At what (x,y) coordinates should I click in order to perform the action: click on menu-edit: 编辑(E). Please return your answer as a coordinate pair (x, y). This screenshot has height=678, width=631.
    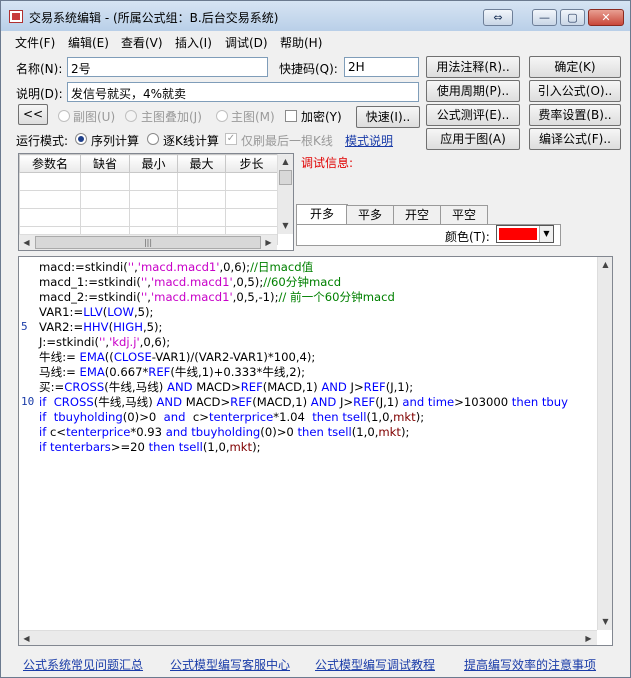
    Looking at the image, I should click on (88, 42).